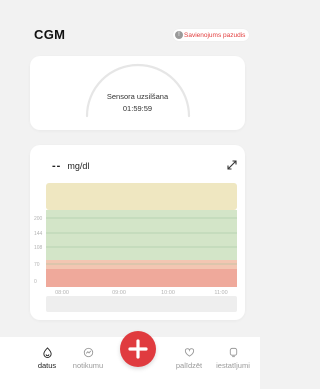  What do you see at coordinates (137, 96) in the screenshot?
I see `sensor-status-label: Sensora uzsilšana` at bounding box center [137, 96].